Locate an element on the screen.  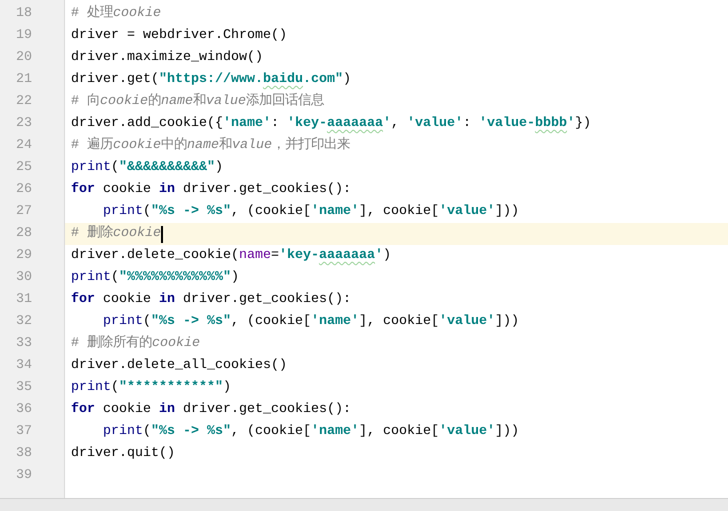
line-number: 27 is located at coordinates (24, 212).